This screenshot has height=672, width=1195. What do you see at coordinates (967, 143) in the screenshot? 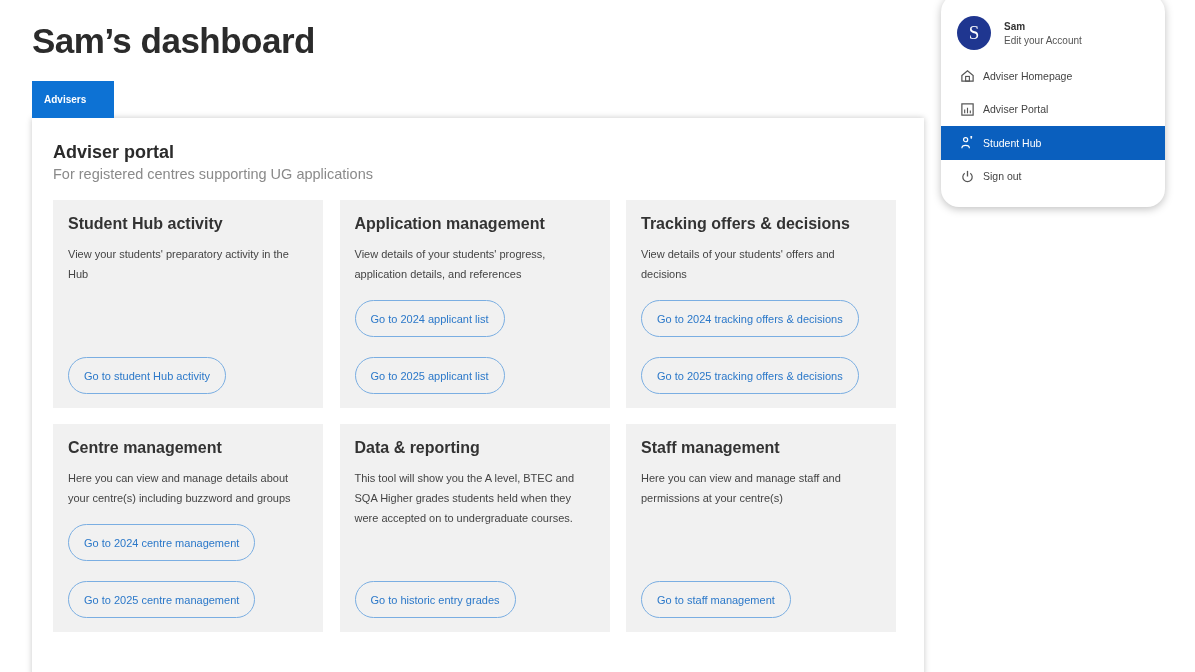
I see `person-icon` at bounding box center [967, 143].